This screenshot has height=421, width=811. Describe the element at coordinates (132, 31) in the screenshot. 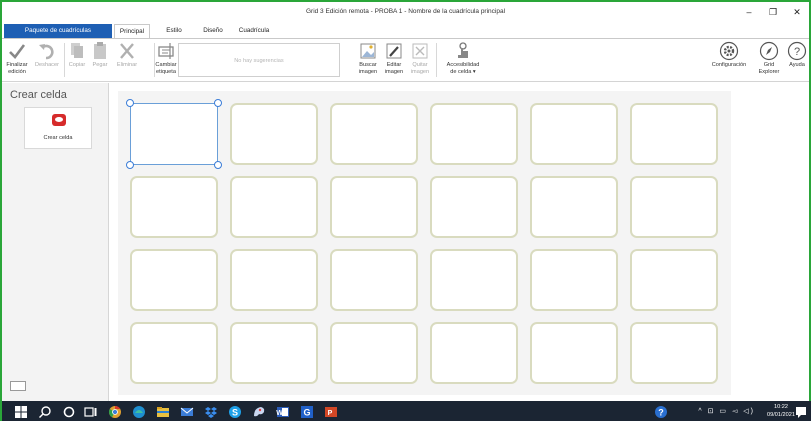

I see `tab-principal: Principal` at that location.